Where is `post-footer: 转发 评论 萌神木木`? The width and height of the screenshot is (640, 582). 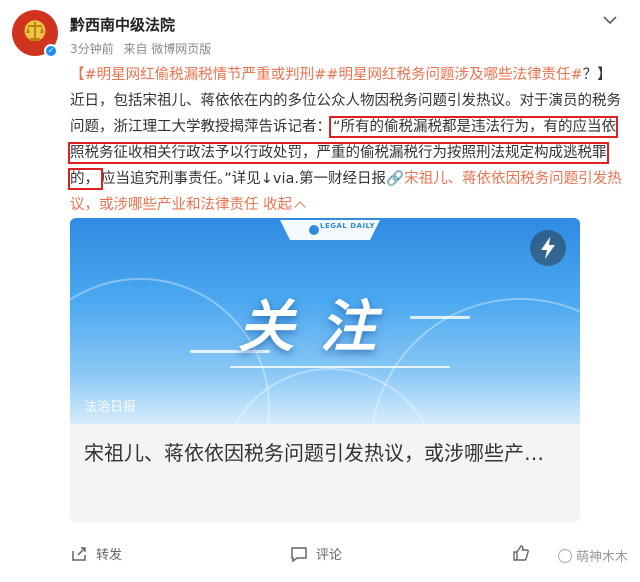
post-footer: 转发 评论 萌神木木 is located at coordinates (320, 554).